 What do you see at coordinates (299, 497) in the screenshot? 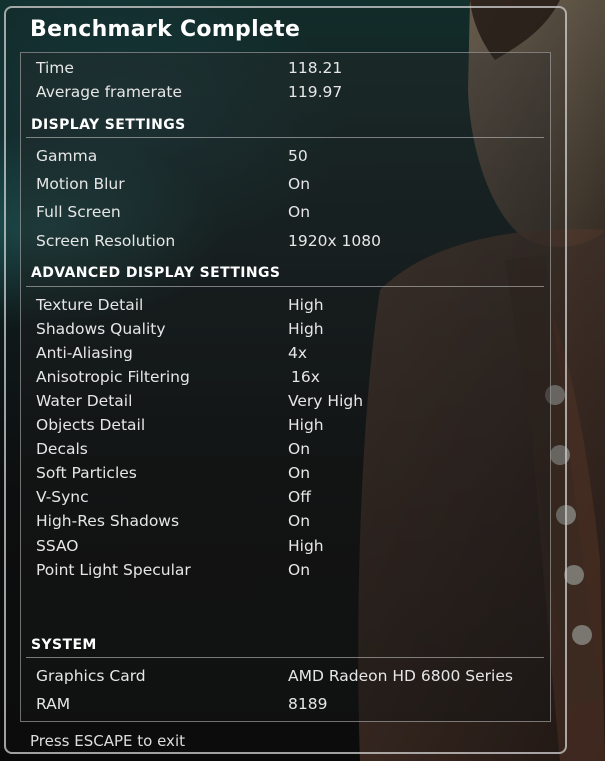
I see `setting-value-v-sync: Off` at bounding box center [299, 497].